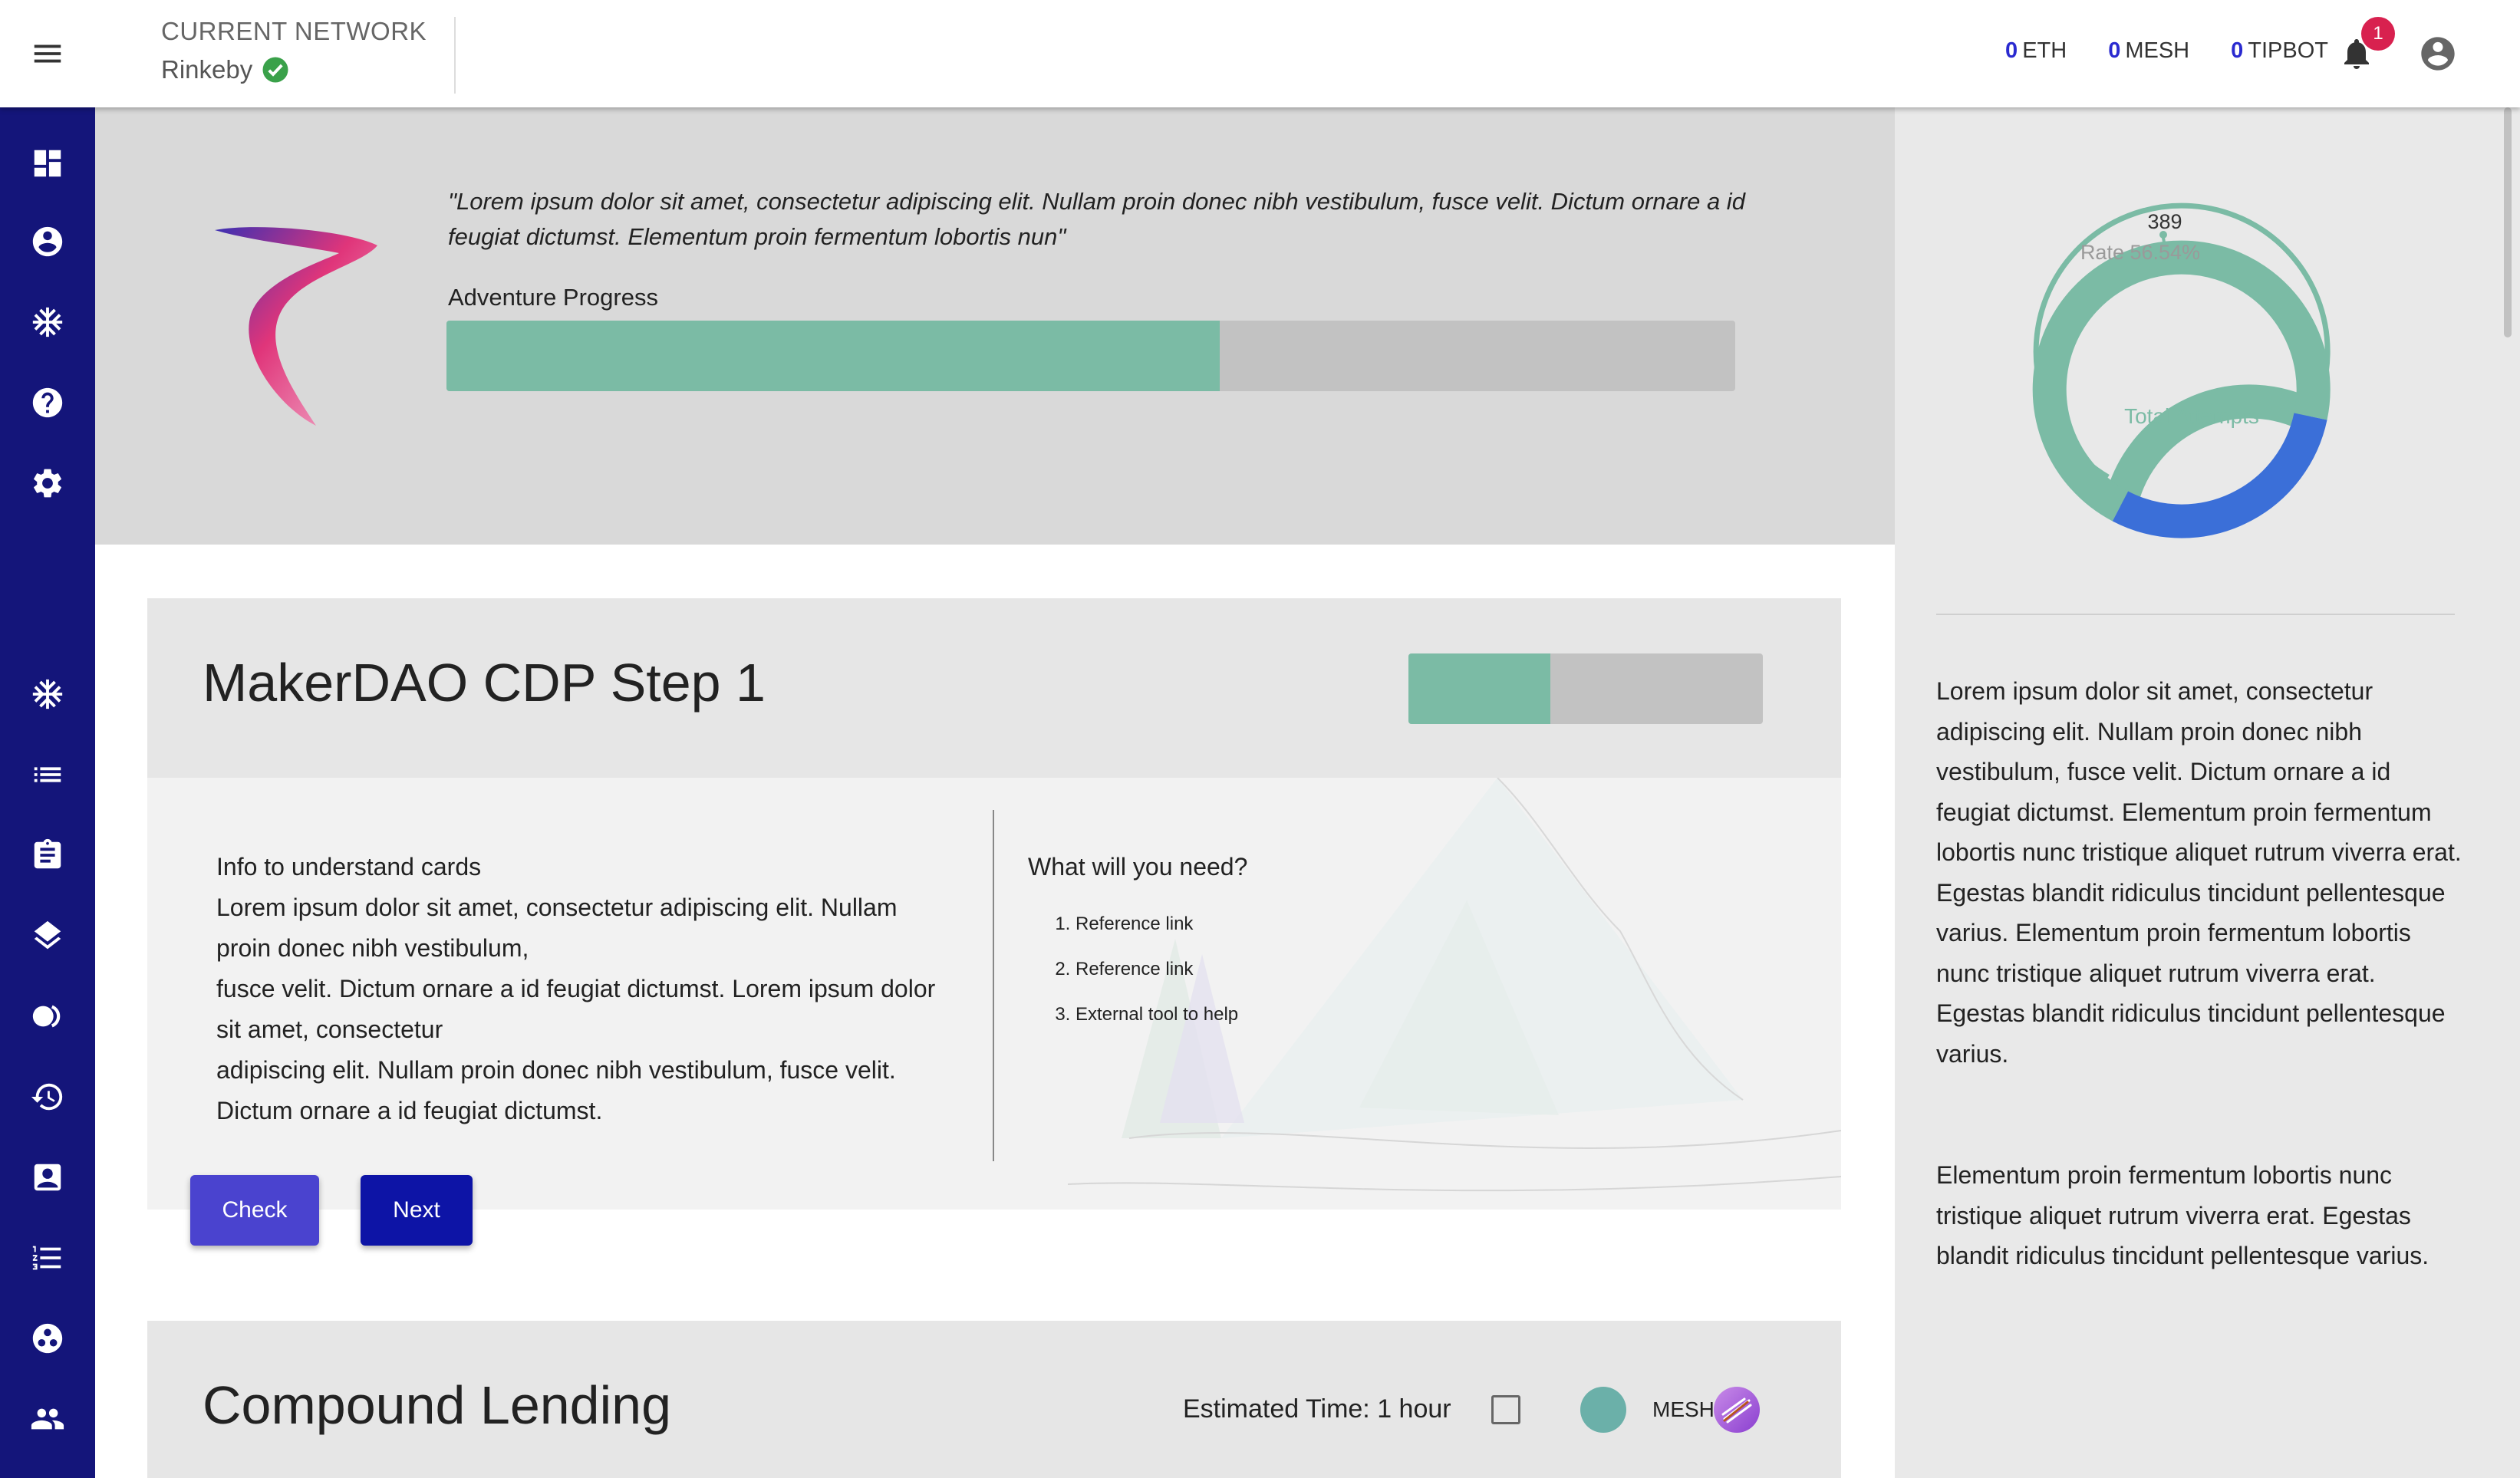  Describe the element at coordinates (993, 985) in the screenshot. I see `column-divider` at that location.